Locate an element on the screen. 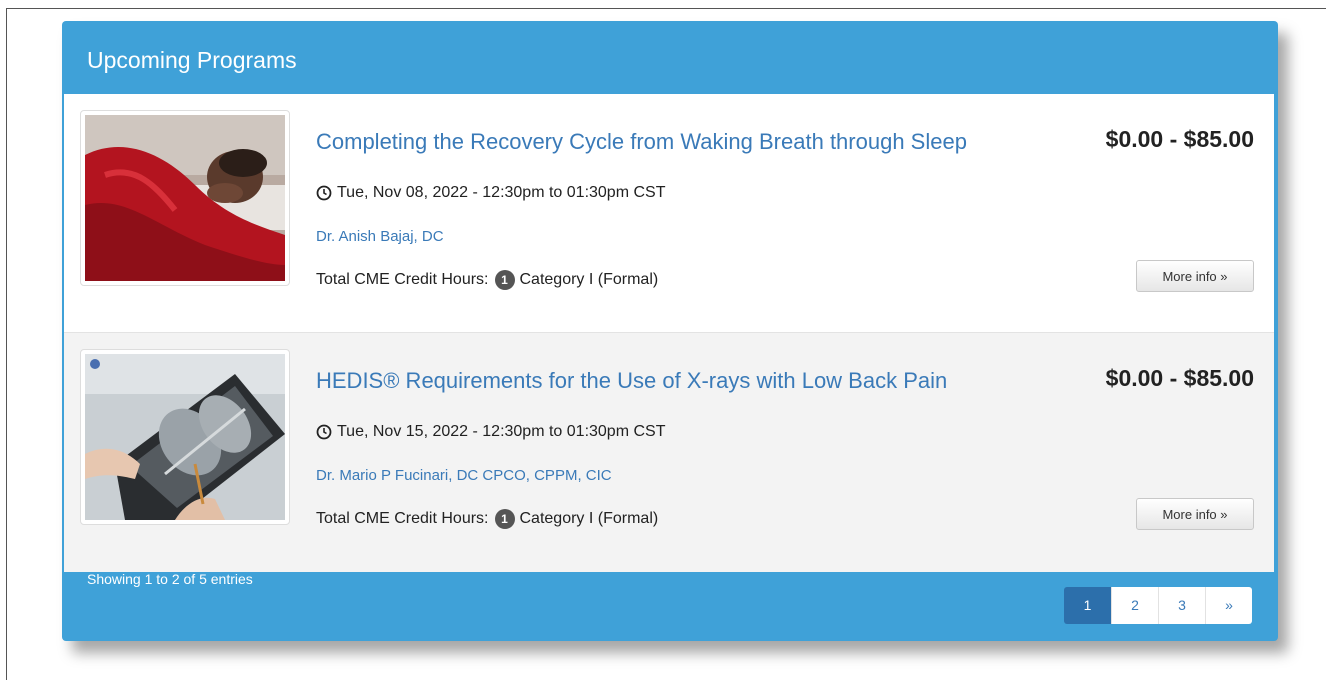  program-speaker-link: Dr. Anish Bajaj, DC is located at coordinates (380, 236).